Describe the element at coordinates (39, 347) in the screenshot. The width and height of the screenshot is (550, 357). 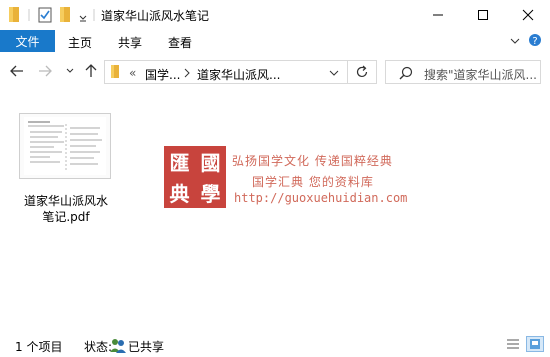
I see `item-count: 1 个项目` at that location.